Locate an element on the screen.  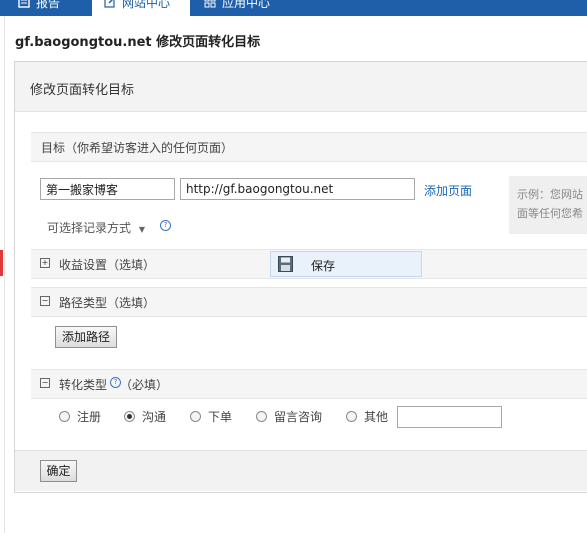
record-mode-label: 可选择记录方式 is located at coordinates (89, 228).